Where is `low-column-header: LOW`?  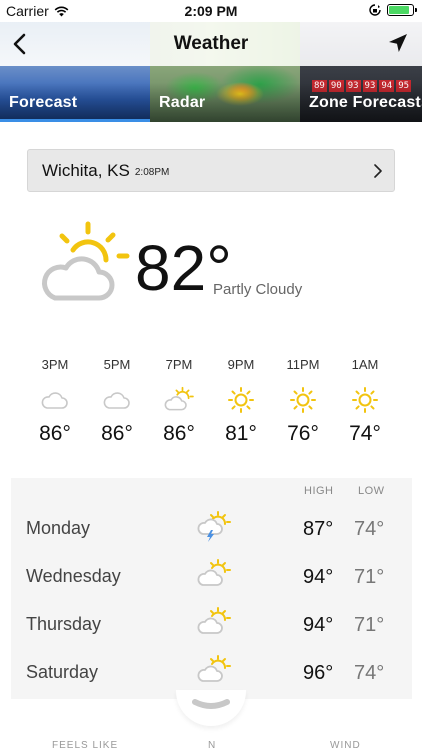
low-column-header: LOW is located at coordinates (371, 491).